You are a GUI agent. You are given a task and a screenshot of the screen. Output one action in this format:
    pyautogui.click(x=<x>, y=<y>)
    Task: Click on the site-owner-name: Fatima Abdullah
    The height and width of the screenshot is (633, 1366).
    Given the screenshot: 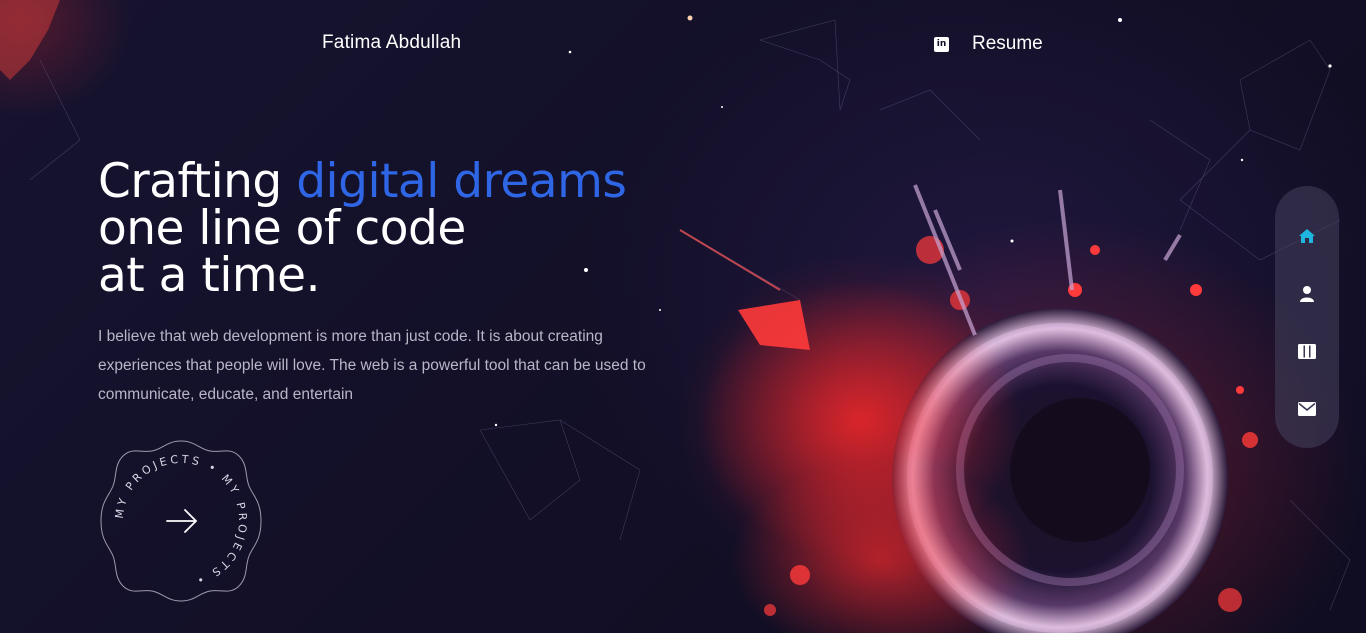 What is the action you would take?
    pyautogui.click(x=391, y=43)
    